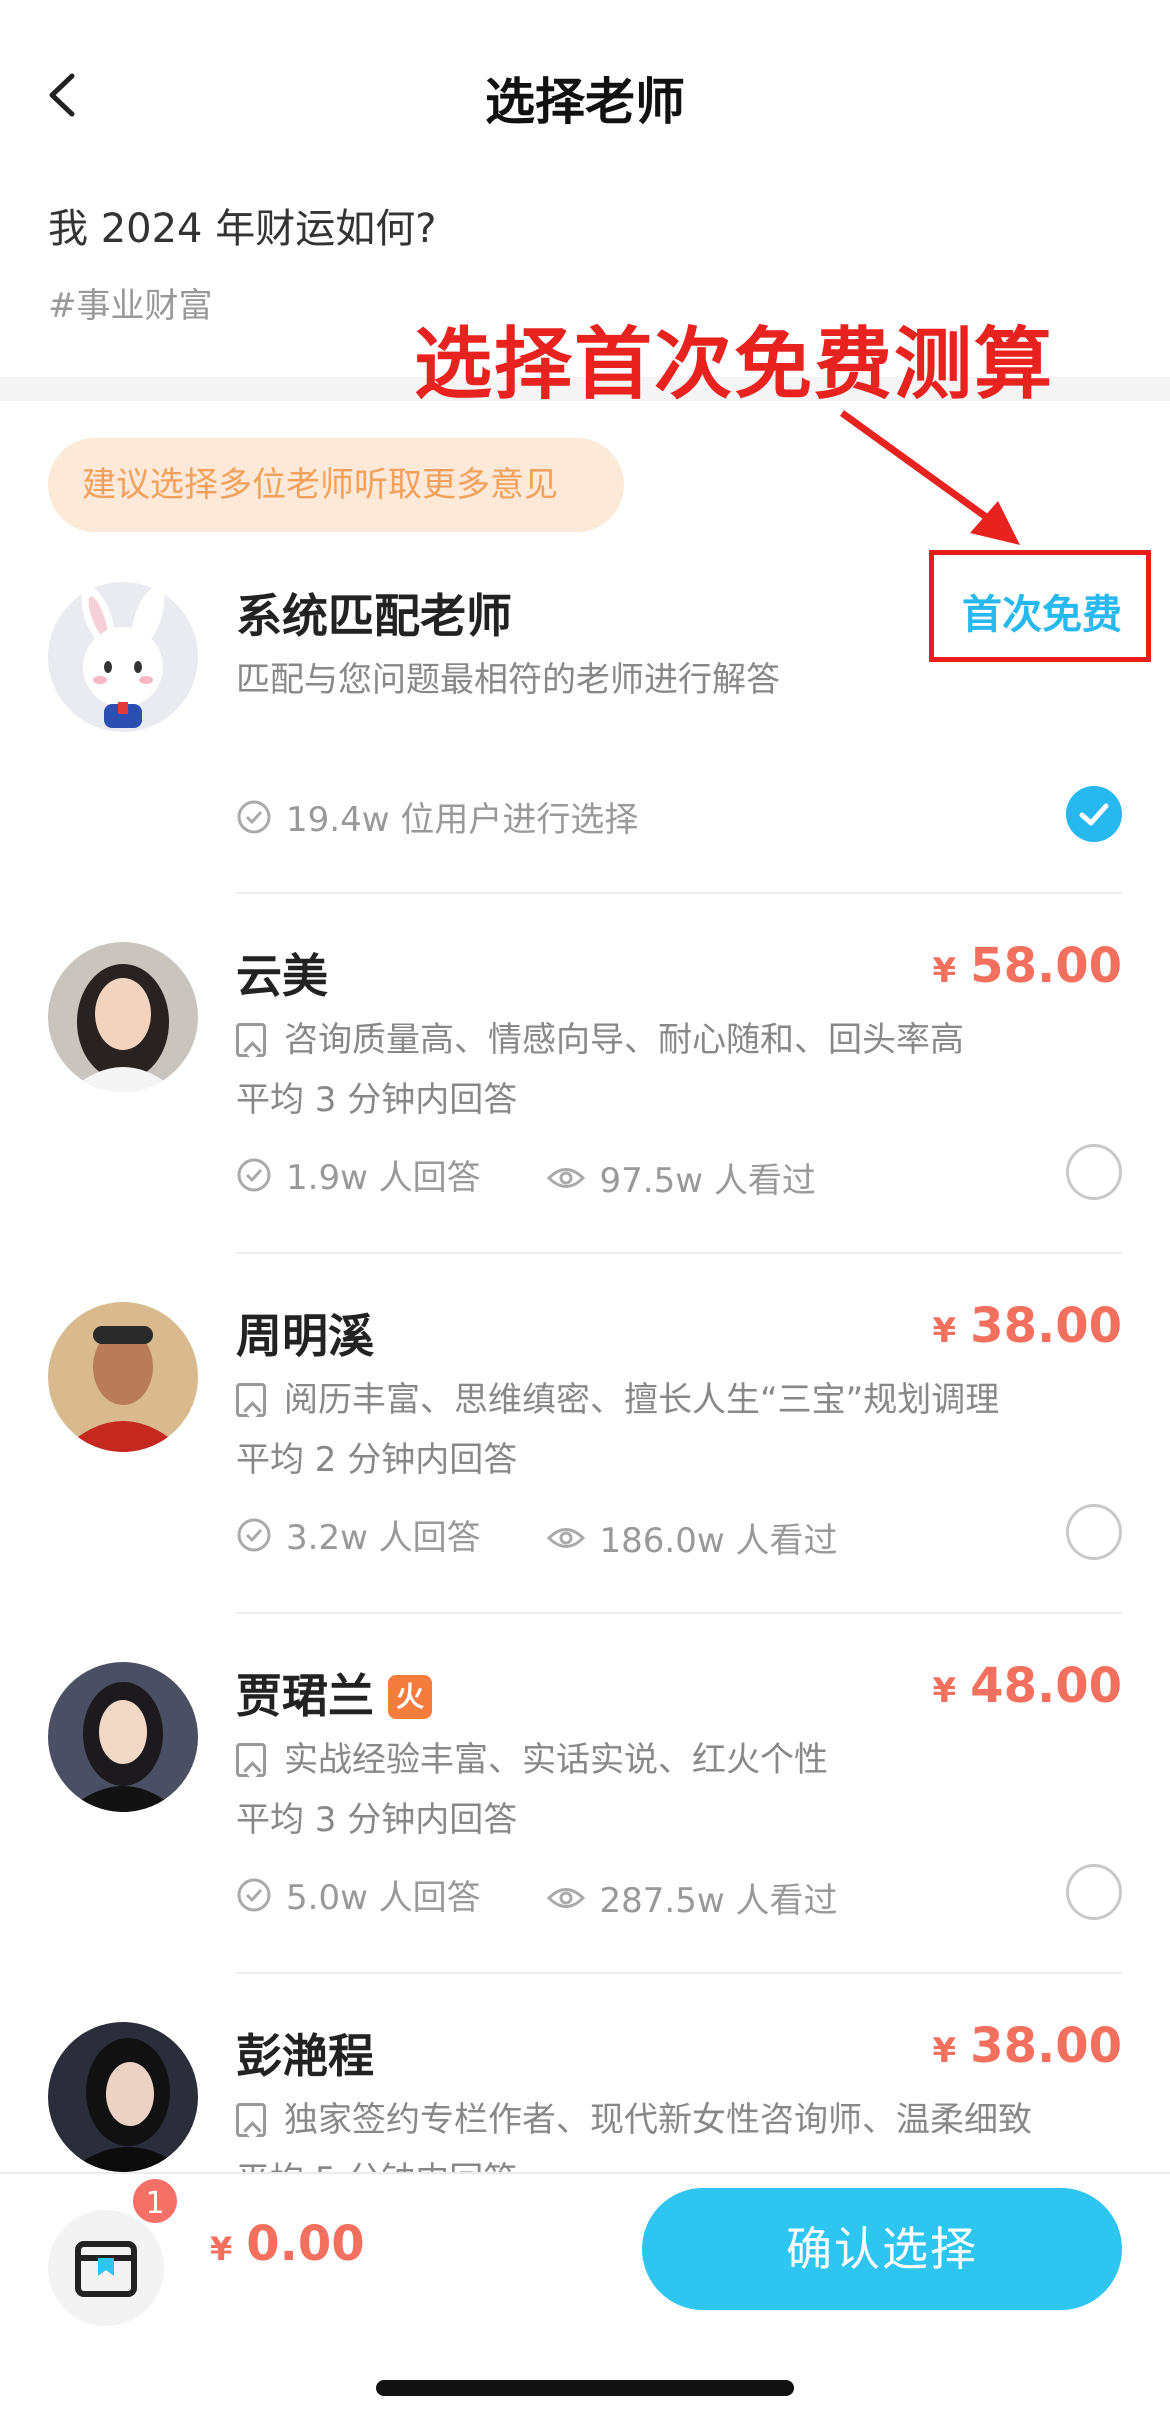 Image resolution: width=1170 pixels, height=2419 pixels. I want to click on answers-stat: 1.9w 人回答, so click(358, 1174).